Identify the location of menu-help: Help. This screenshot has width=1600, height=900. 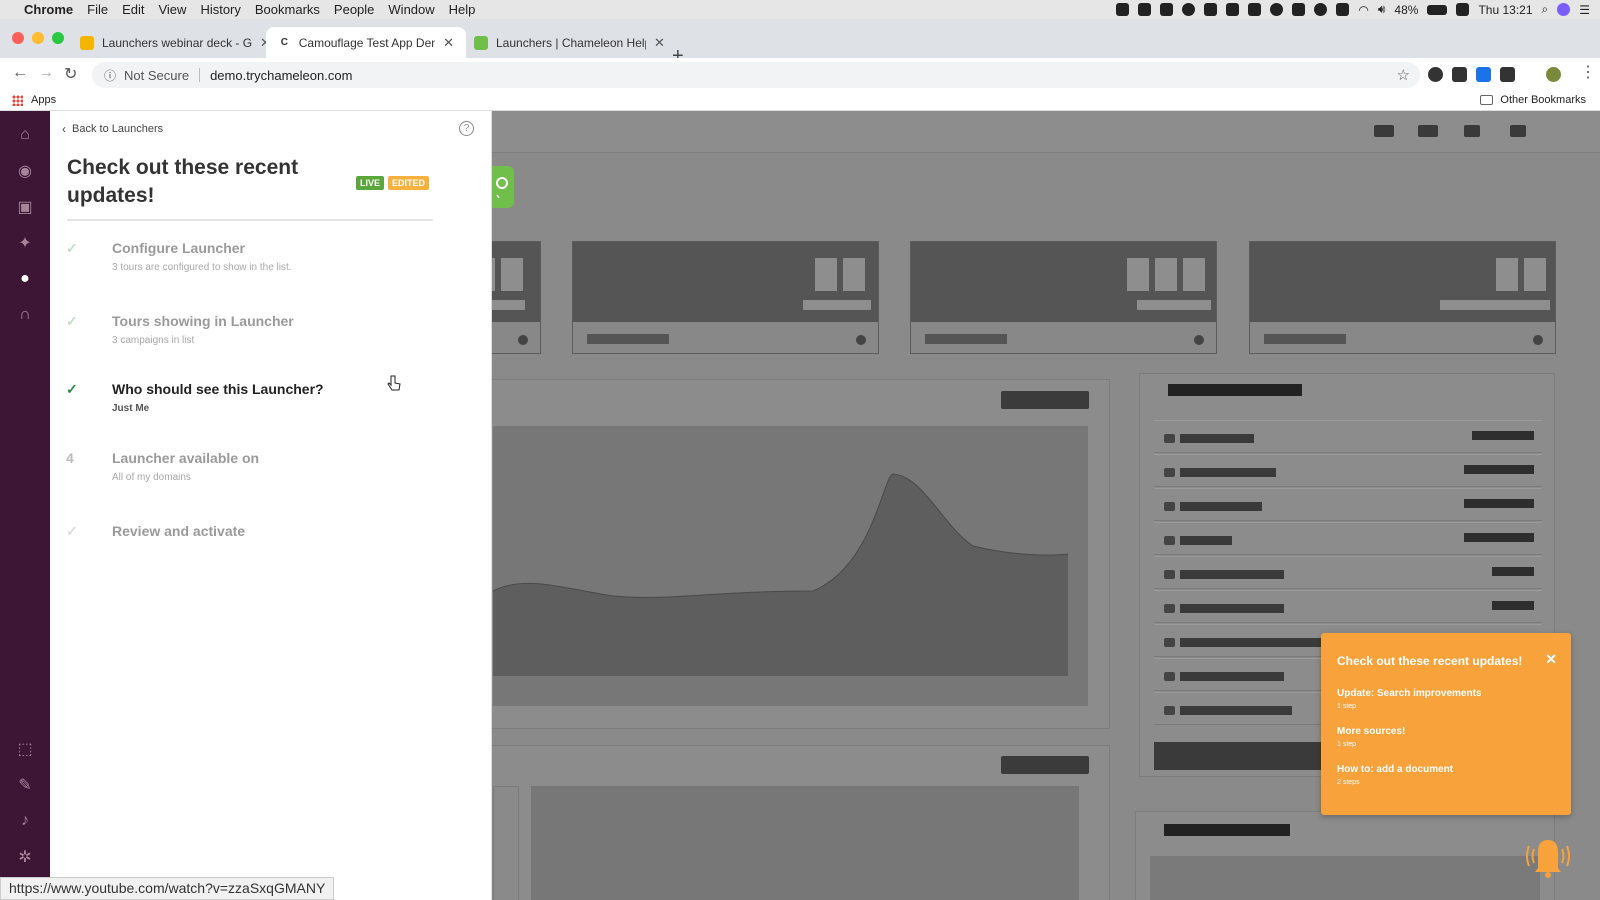
(462, 9).